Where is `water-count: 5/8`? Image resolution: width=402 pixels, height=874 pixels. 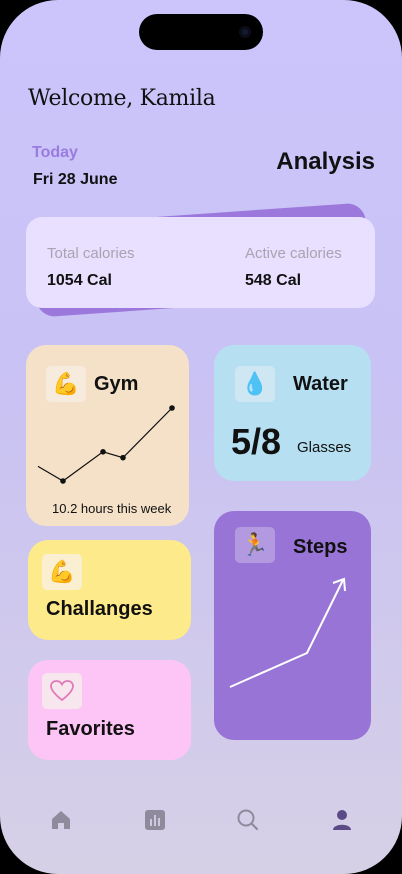
water-count: 5/8 is located at coordinates (256, 441).